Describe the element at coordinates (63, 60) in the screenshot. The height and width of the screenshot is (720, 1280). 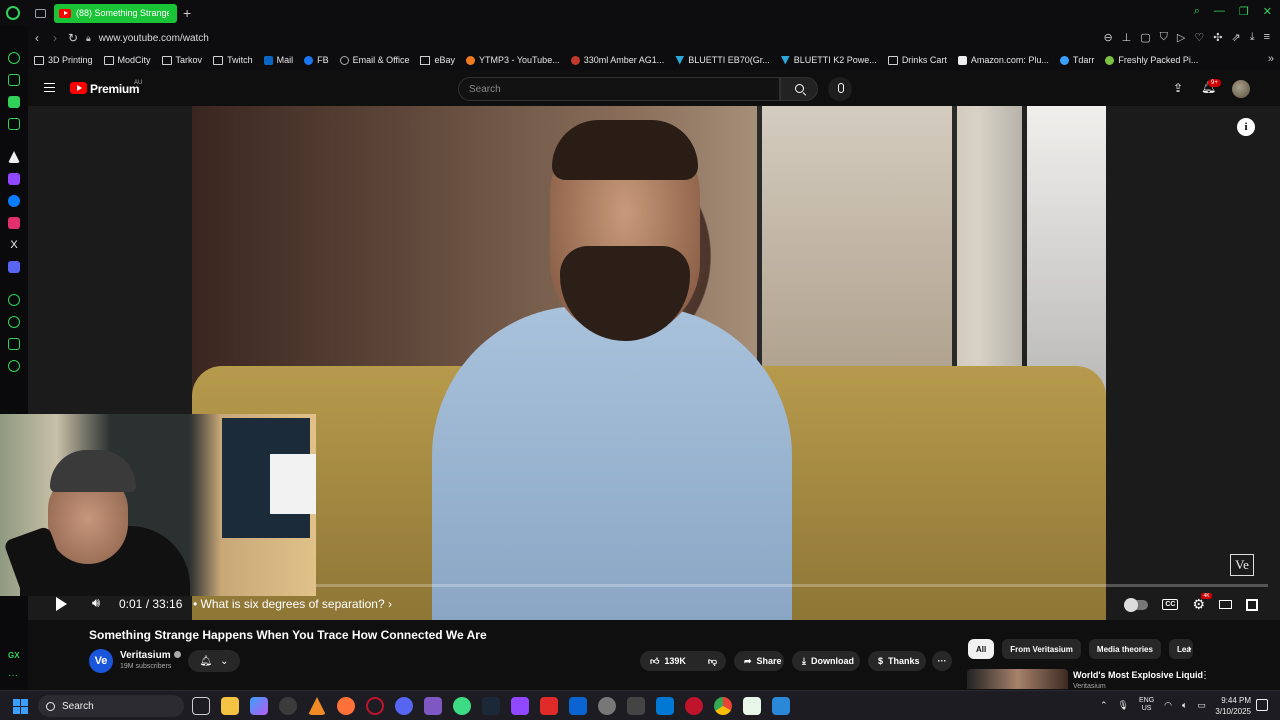
I see `bookmark-3d-printing: 3D Printing` at that location.